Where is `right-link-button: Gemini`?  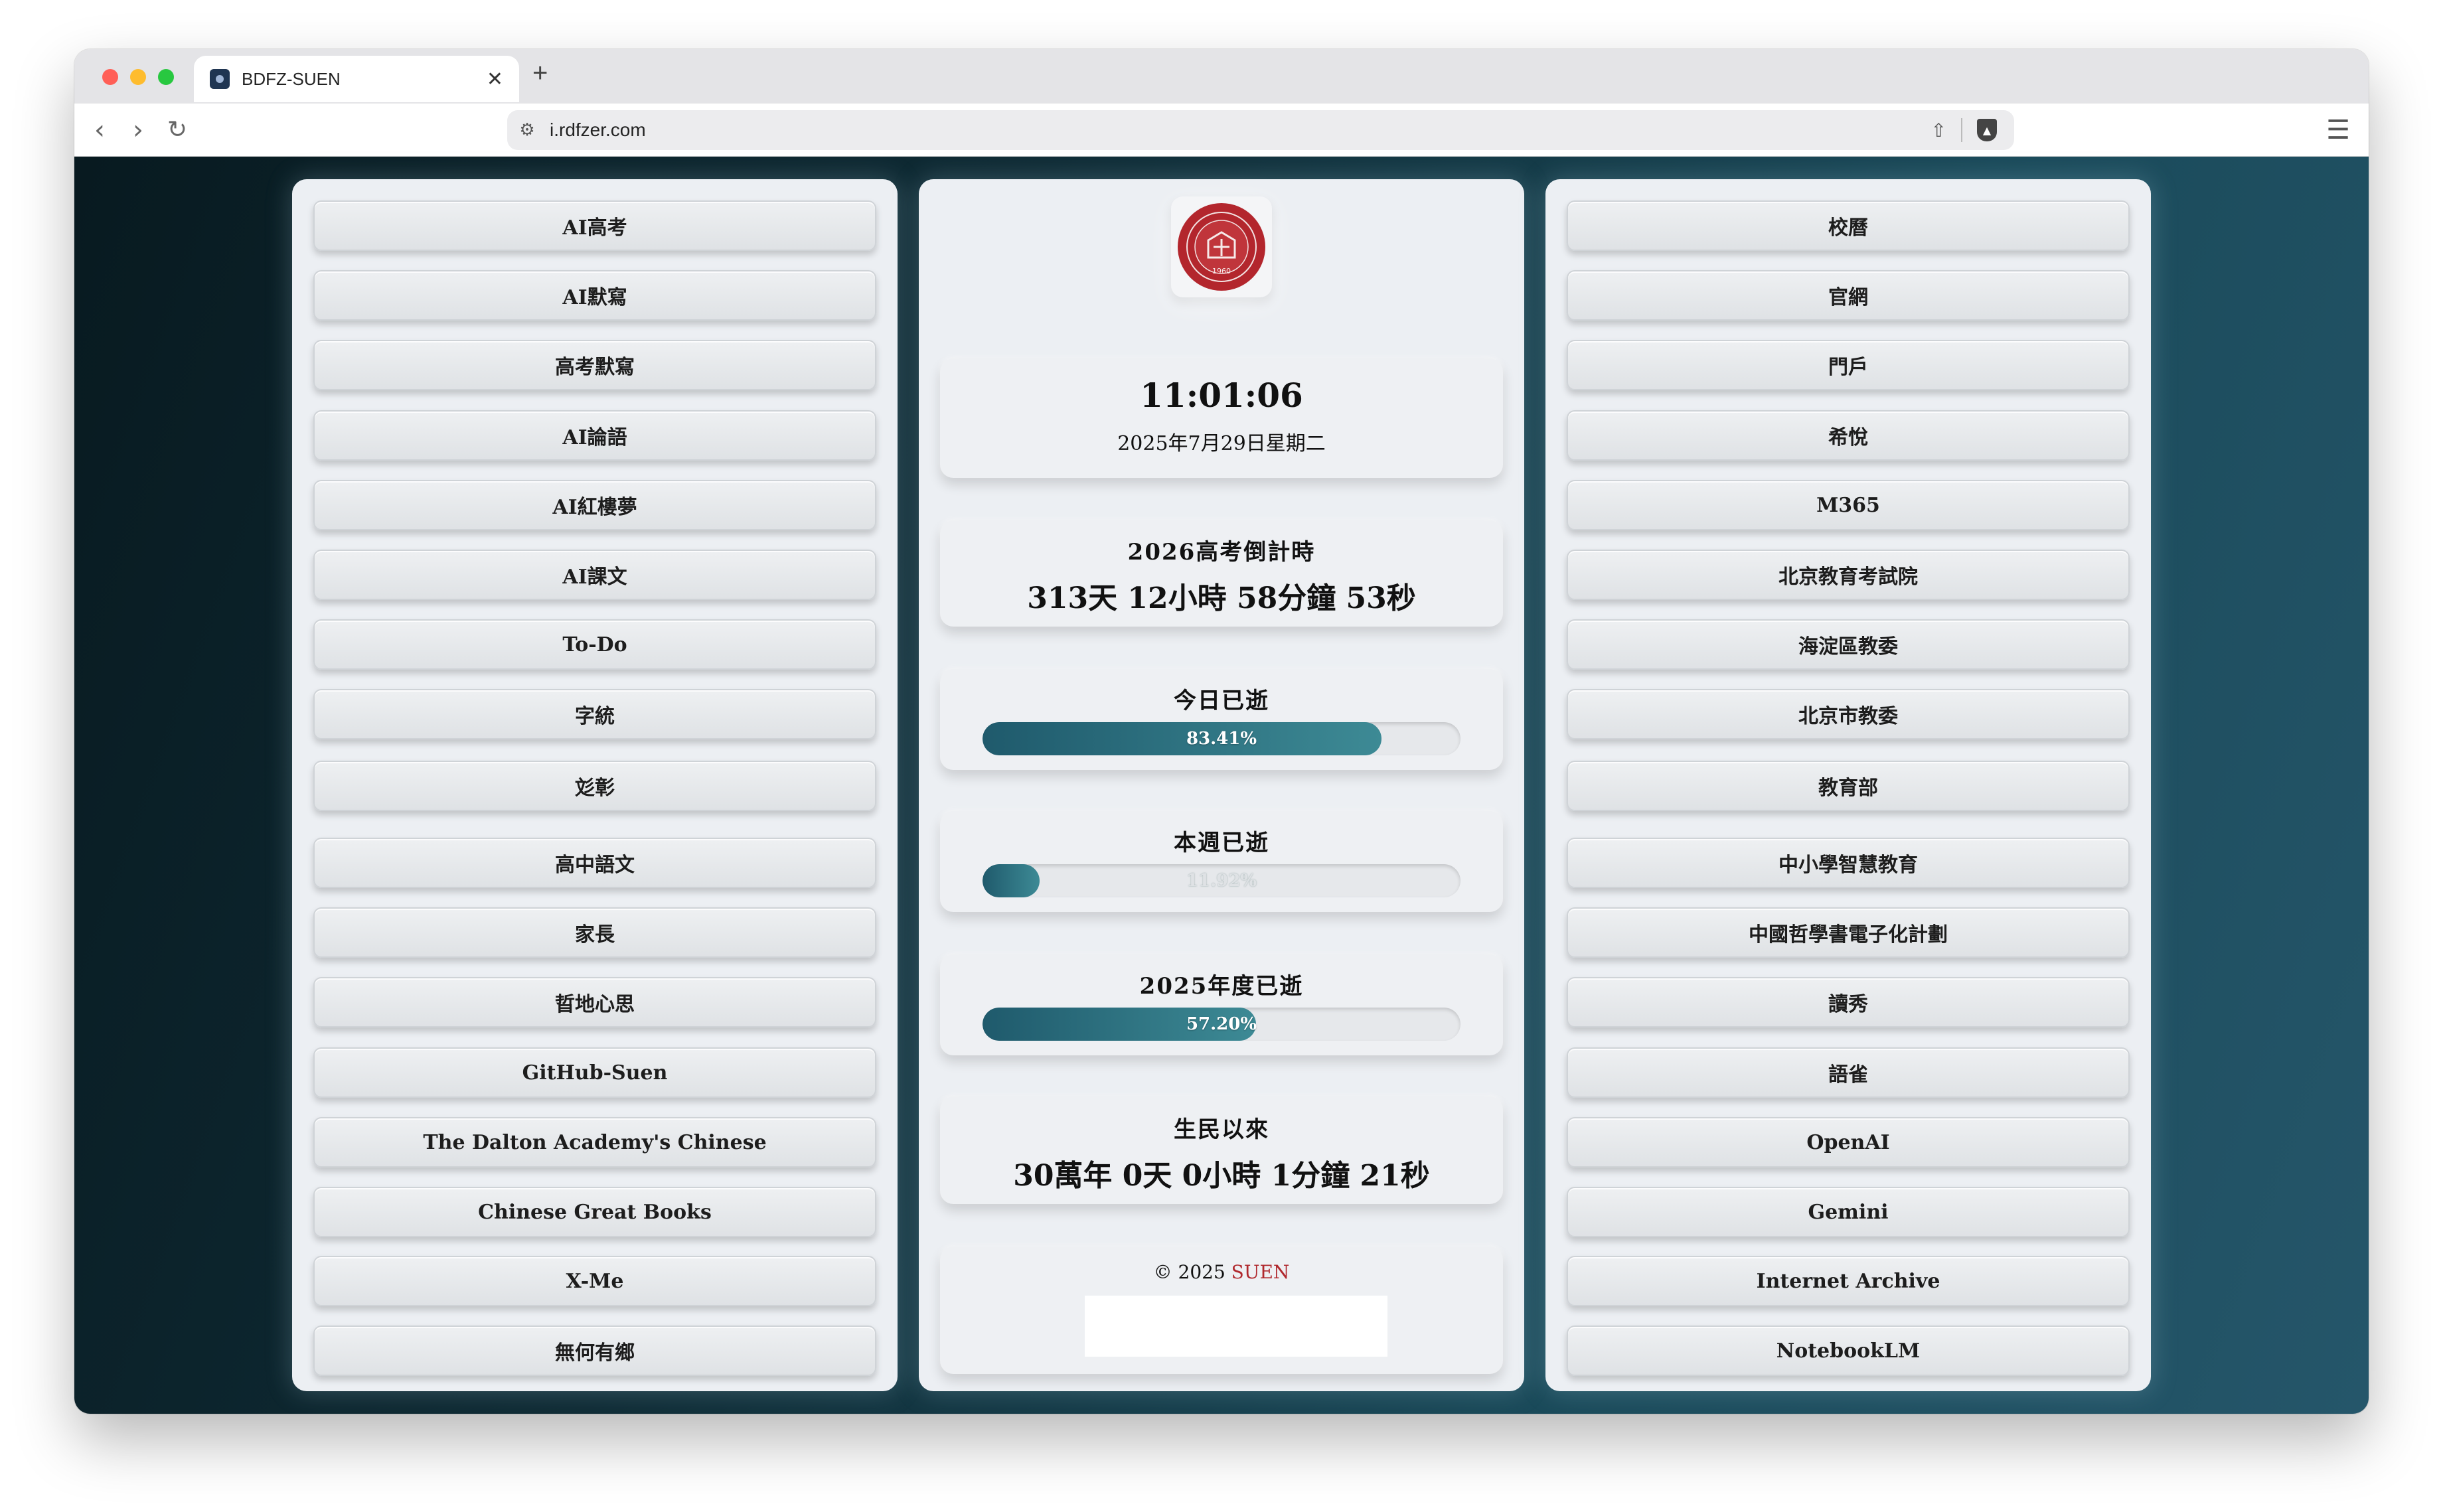 right-link-button: Gemini is located at coordinates (1849, 1212).